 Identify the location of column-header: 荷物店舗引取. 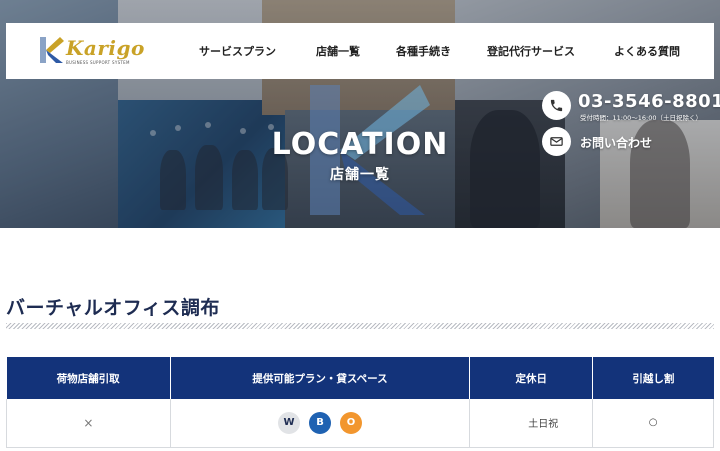
(88, 378).